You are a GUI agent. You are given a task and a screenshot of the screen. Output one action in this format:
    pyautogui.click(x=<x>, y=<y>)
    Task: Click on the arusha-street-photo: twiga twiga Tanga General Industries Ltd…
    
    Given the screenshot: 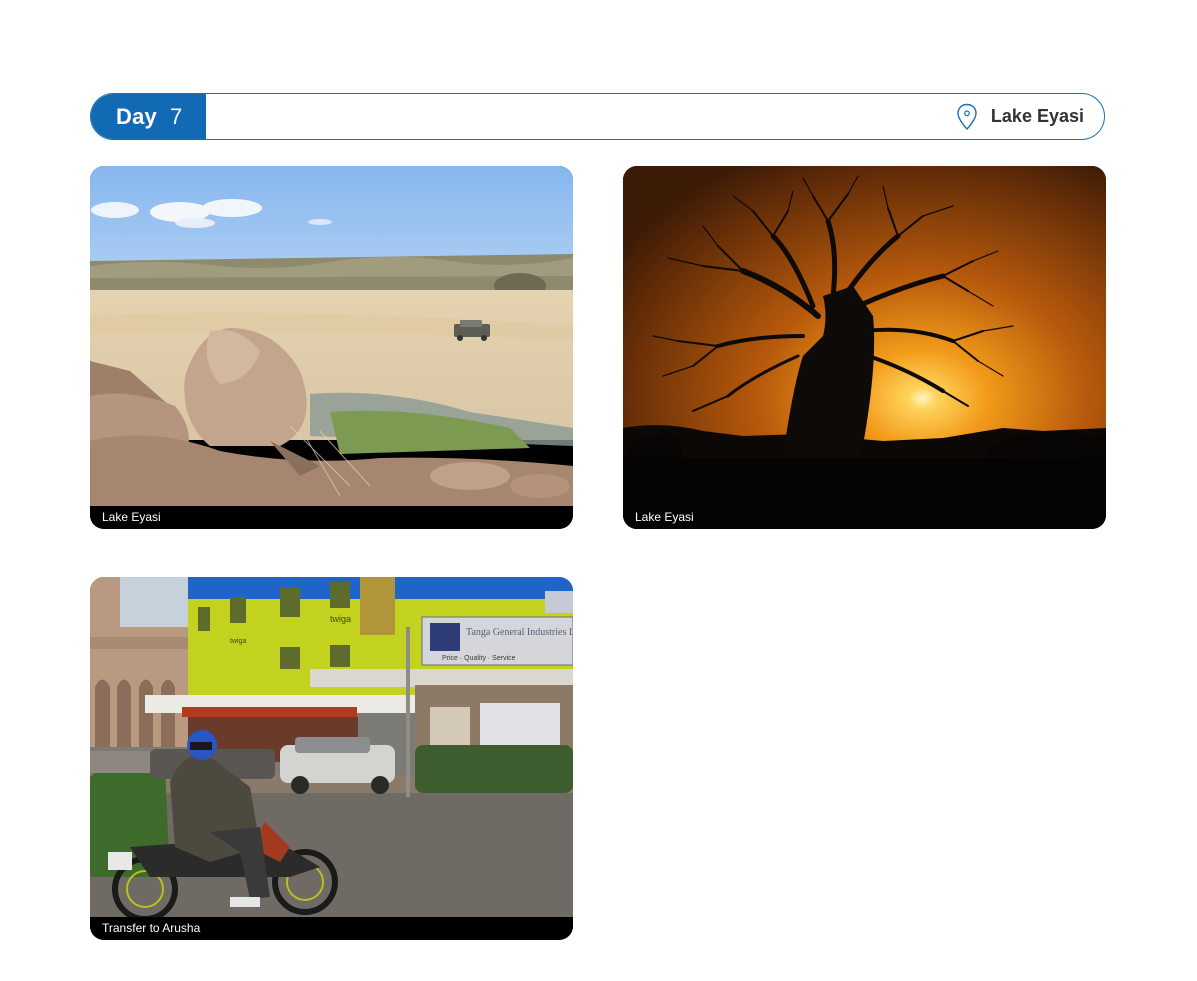 What is the action you would take?
    pyautogui.click(x=331, y=747)
    